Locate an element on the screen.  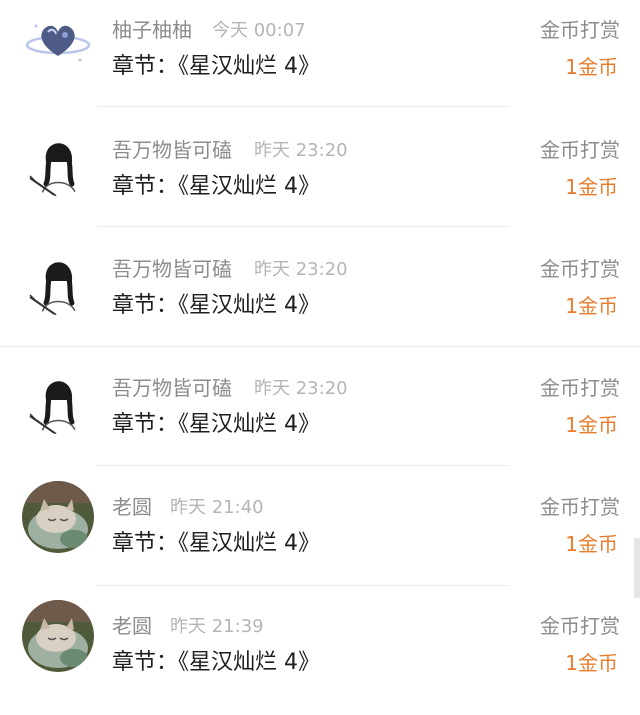
timestamp: 昨天 21:39 is located at coordinates (217, 626).